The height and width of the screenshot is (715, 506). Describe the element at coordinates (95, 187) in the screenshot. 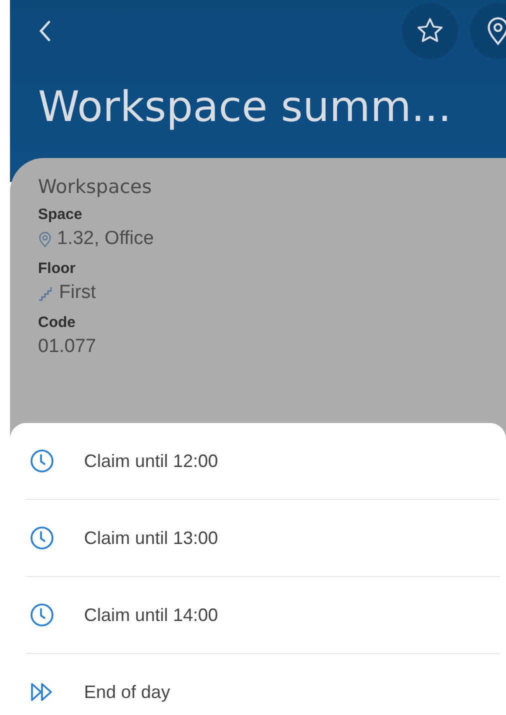

I see `section-heading: Workspaces` at that location.